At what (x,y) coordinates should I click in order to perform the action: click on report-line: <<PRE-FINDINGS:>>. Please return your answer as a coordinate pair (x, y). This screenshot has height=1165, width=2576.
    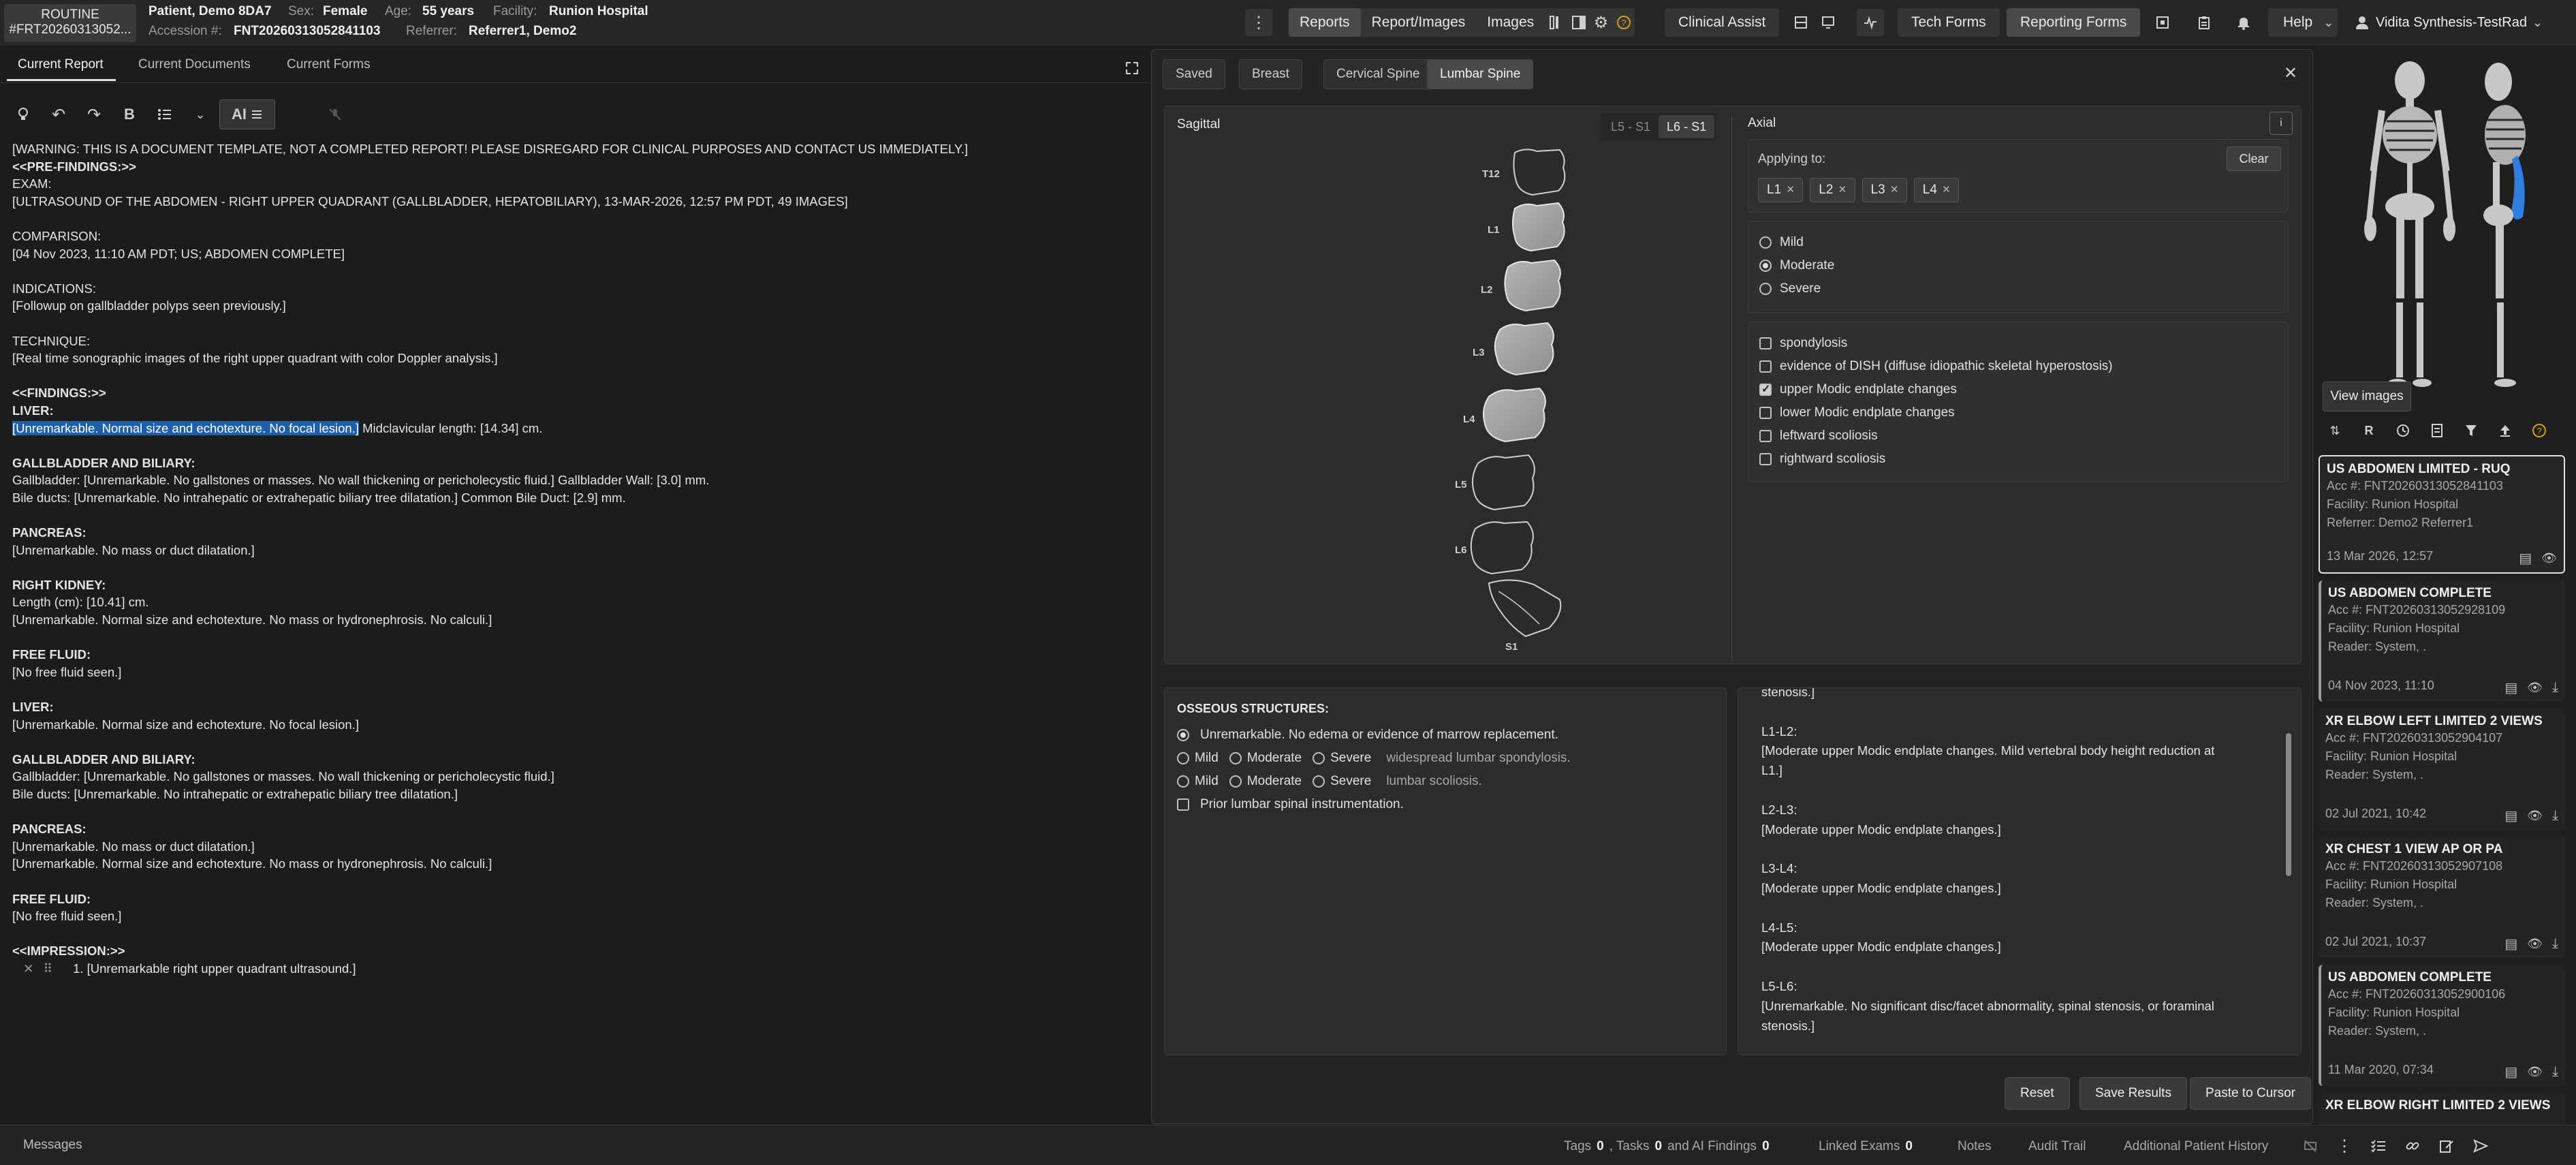
    Looking at the image, I should click on (577, 167).